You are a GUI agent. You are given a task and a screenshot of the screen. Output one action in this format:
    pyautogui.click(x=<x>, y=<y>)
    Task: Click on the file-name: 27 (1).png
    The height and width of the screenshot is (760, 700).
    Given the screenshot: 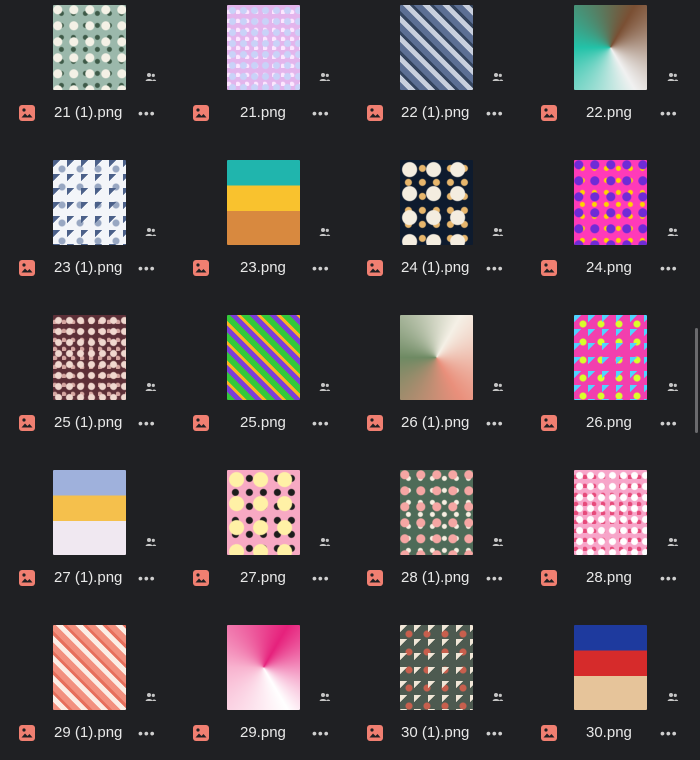 What is the action you would take?
    pyautogui.click(x=88, y=578)
    